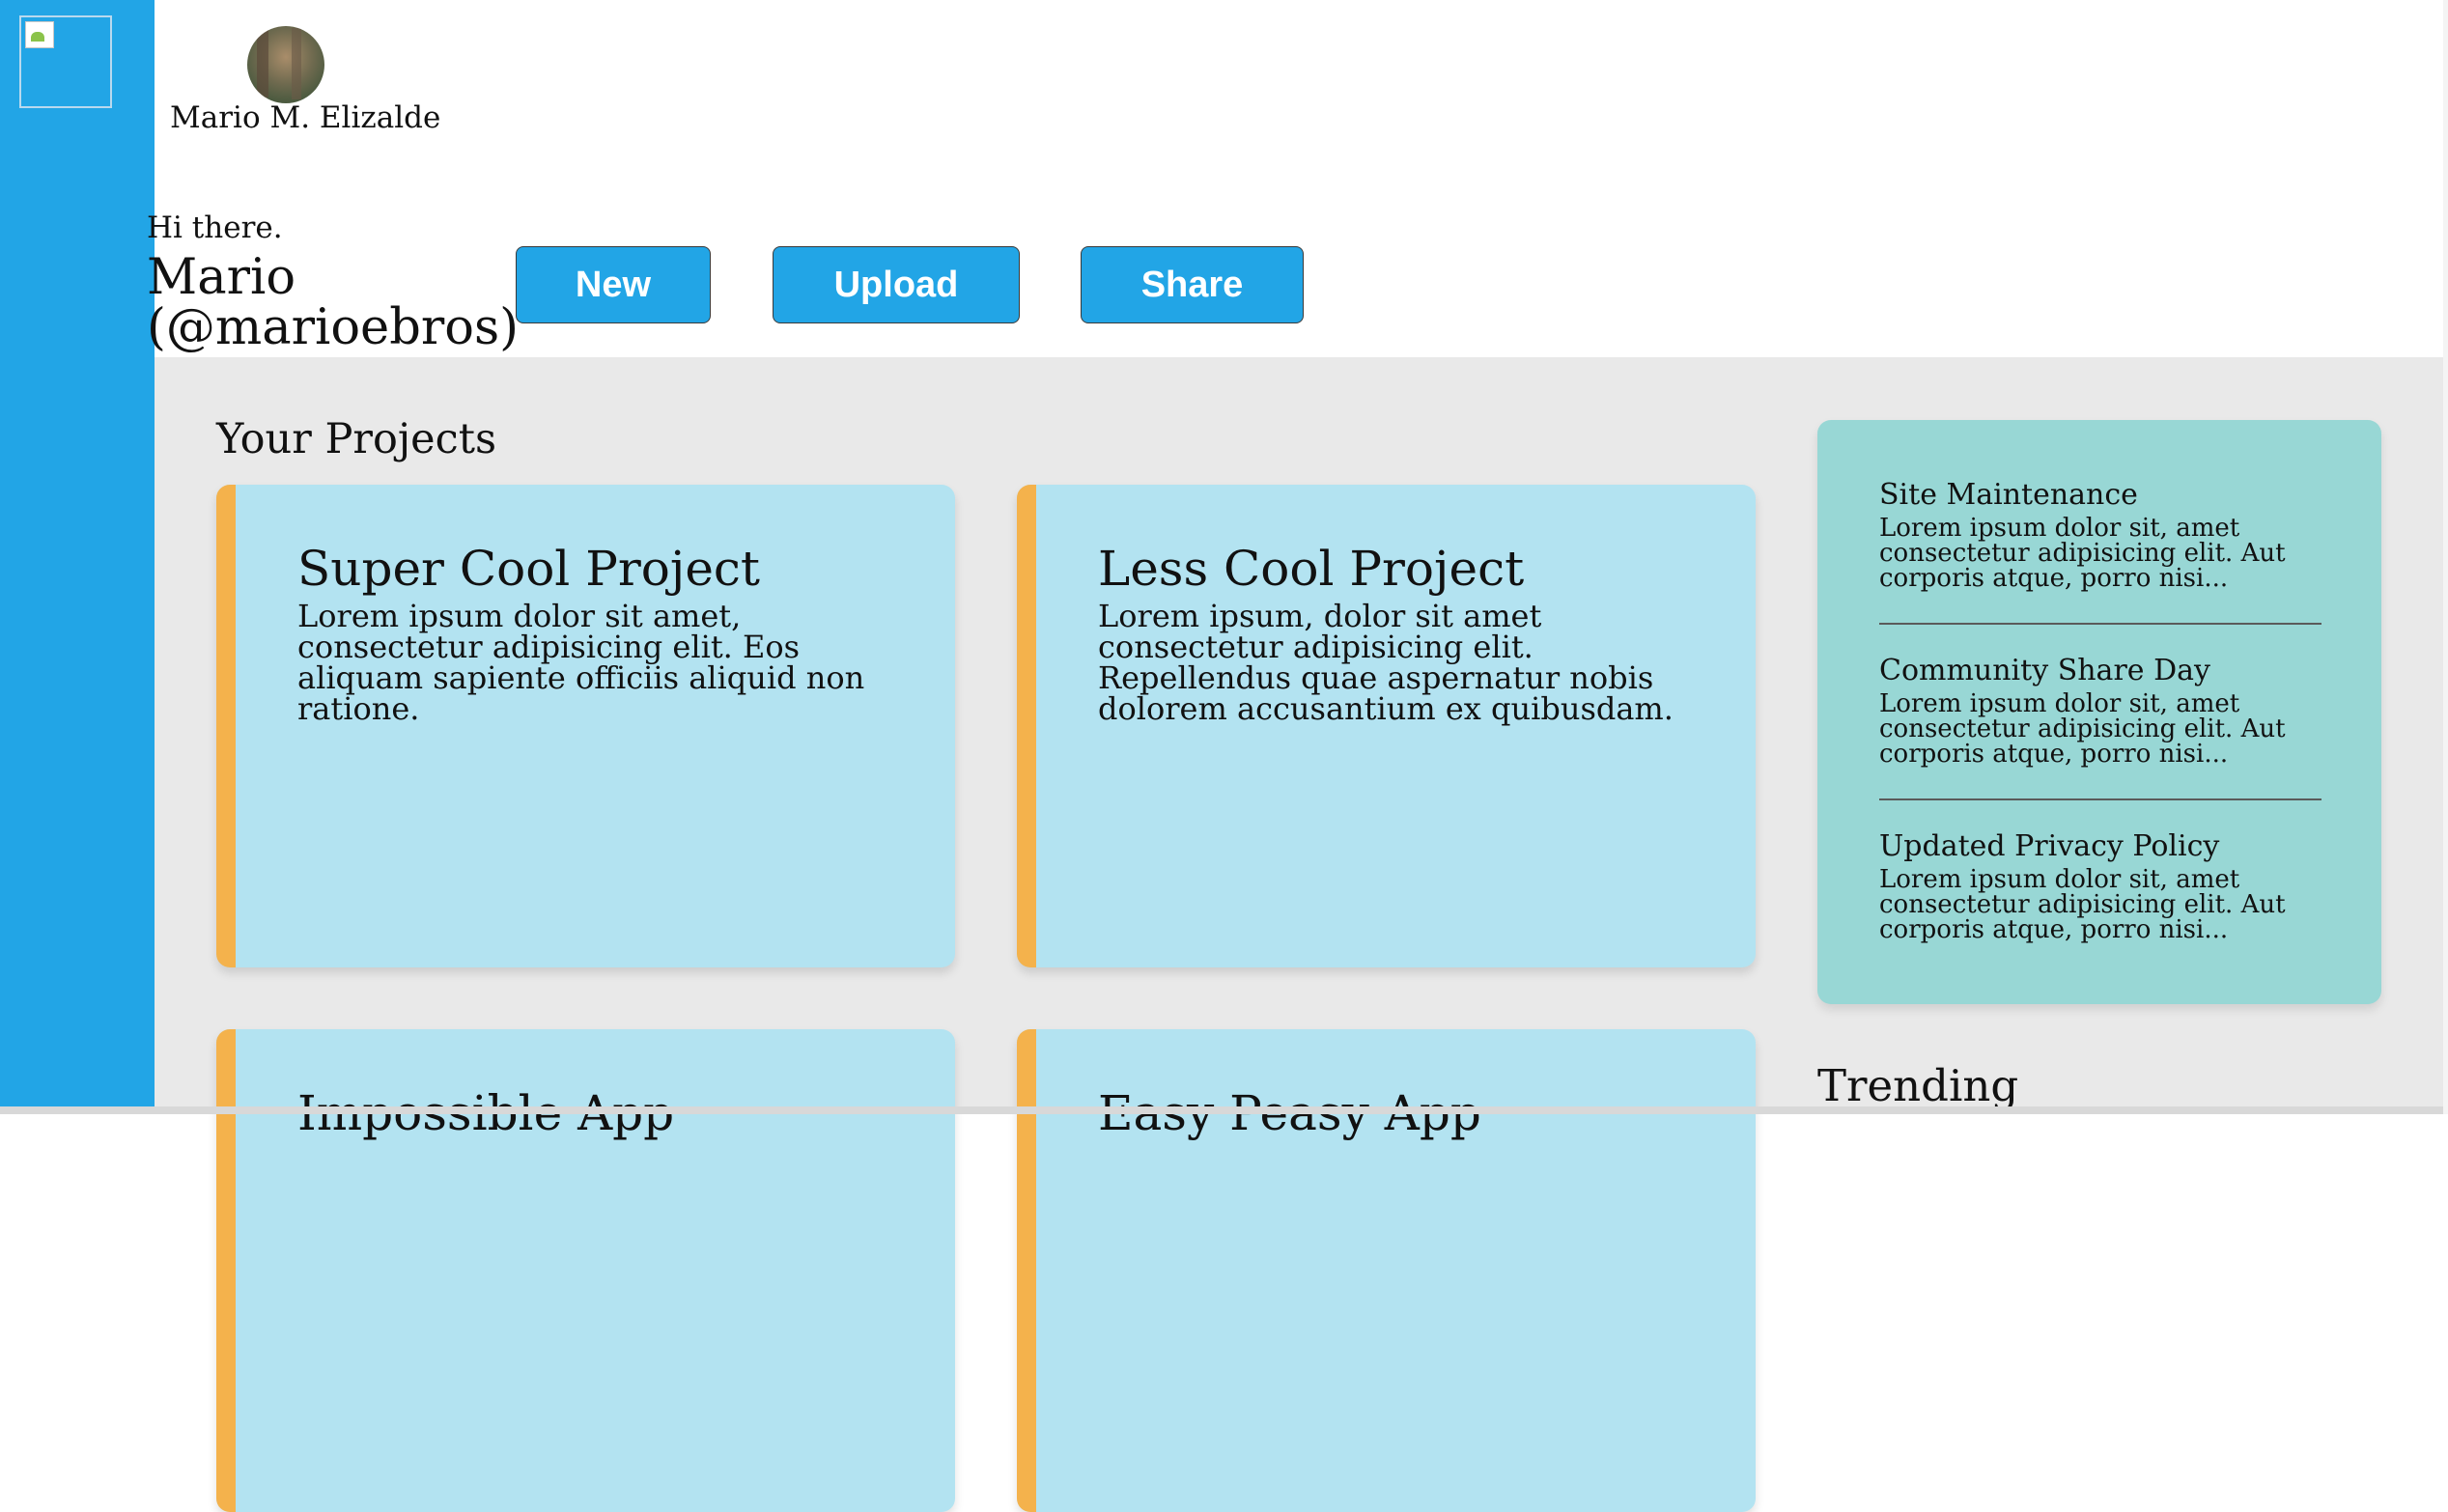  Describe the element at coordinates (1918, 1086) in the screenshot. I see `trending-title: Trending` at that location.